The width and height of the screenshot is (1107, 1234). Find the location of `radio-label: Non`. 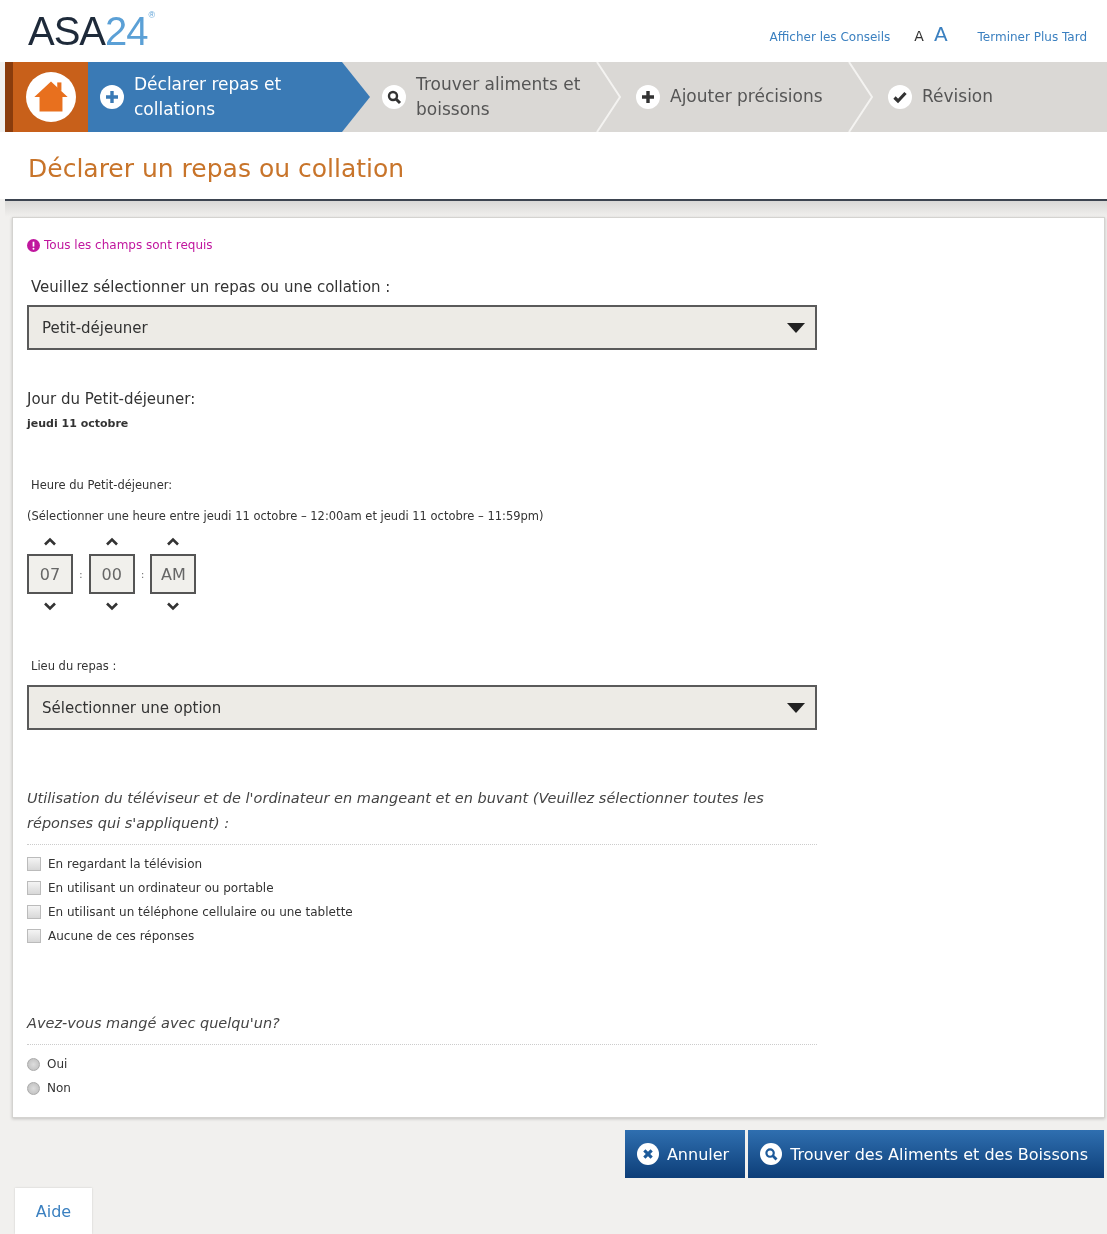

radio-label: Non is located at coordinates (59, 1088).